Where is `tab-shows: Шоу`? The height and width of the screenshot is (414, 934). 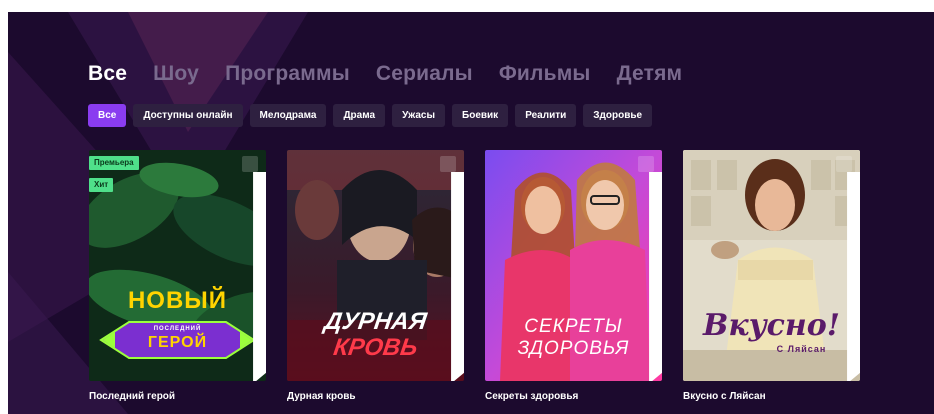 tab-shows: Шоу is located at coordinates (176, 74).